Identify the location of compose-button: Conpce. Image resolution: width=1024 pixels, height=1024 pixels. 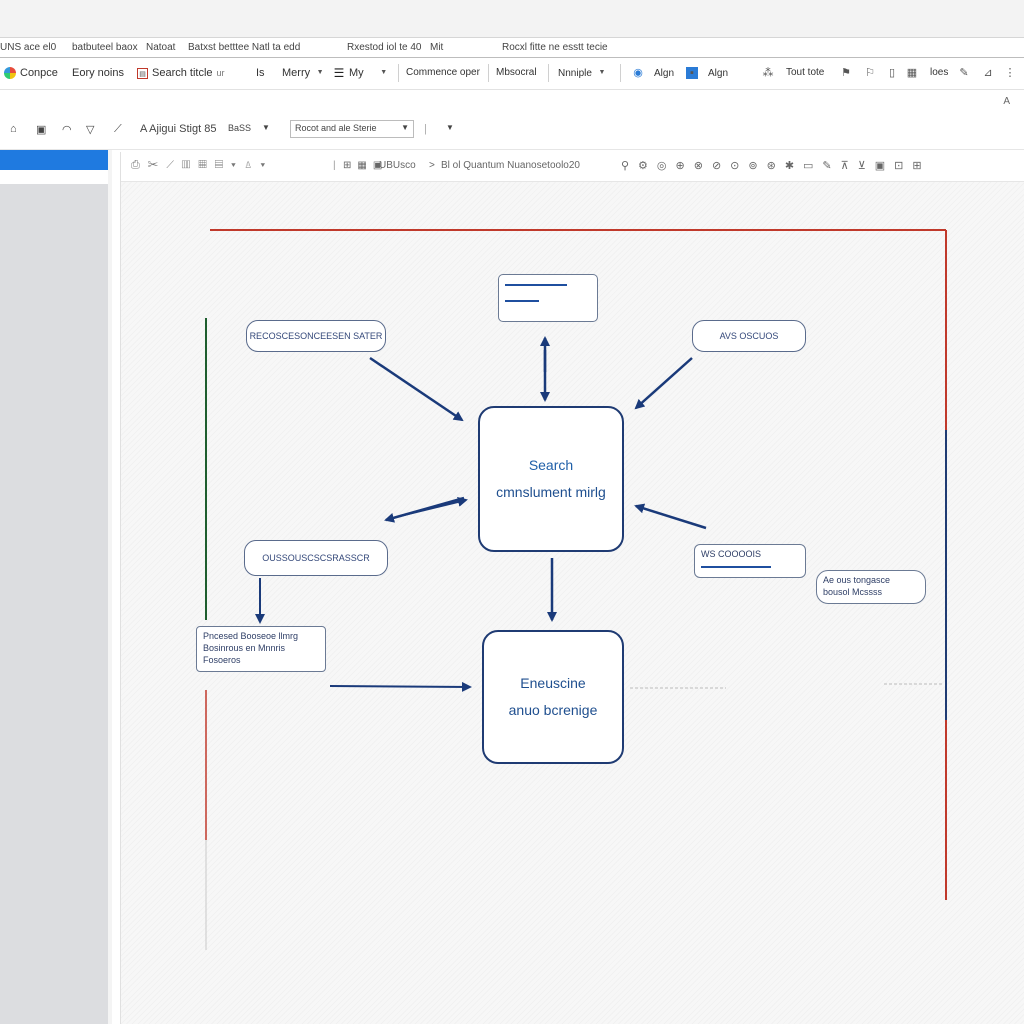
(31, 73).